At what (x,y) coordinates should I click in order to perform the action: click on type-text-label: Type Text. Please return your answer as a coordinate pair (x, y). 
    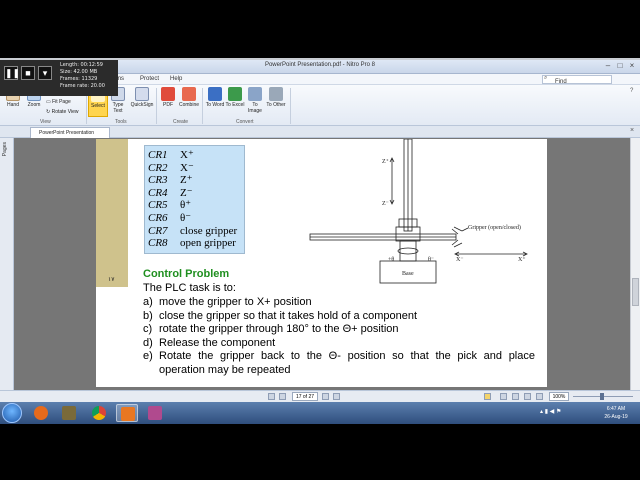
    Looking at the image, I should click on (118, 108).